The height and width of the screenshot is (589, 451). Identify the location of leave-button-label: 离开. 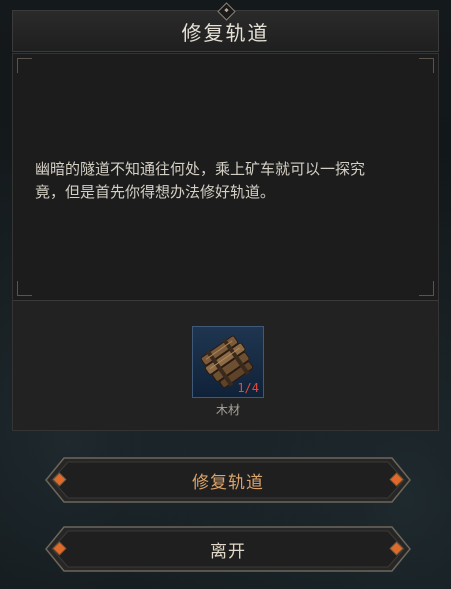
(228, 551).